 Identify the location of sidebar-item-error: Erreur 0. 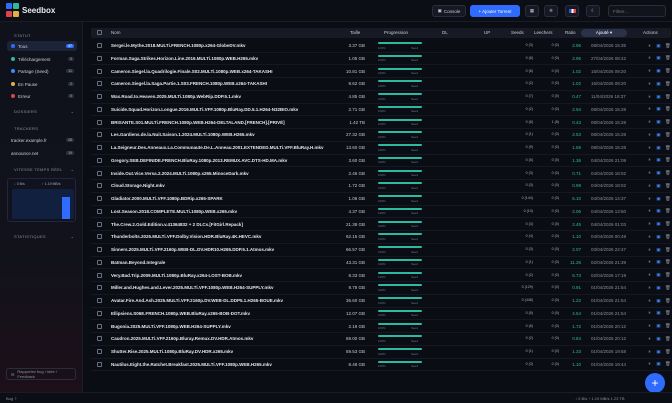
(42, 96).